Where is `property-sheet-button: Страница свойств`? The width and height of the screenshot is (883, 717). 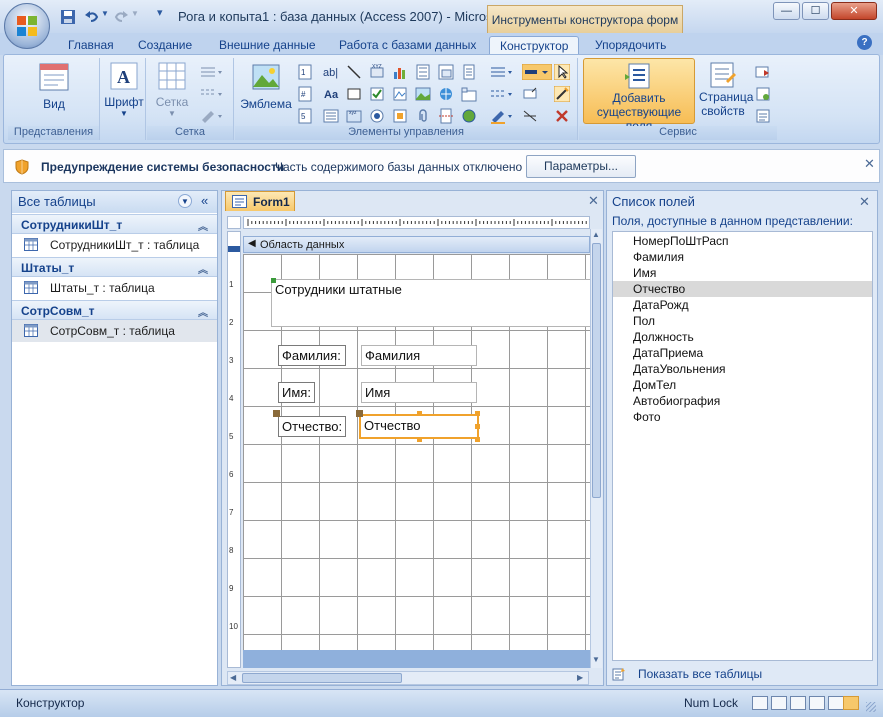
property-sheet-button: Страница свойств is located at coordinates (726, 89).